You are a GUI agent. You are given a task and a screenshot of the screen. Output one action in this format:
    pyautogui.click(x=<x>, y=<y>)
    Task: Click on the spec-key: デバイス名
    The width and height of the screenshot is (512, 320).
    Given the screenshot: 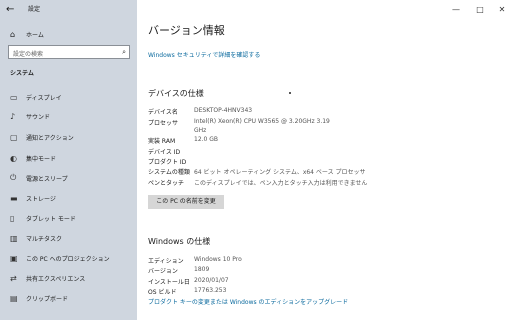 What is the action you would take?
    pyautogui.click(x=163, y=112)
    